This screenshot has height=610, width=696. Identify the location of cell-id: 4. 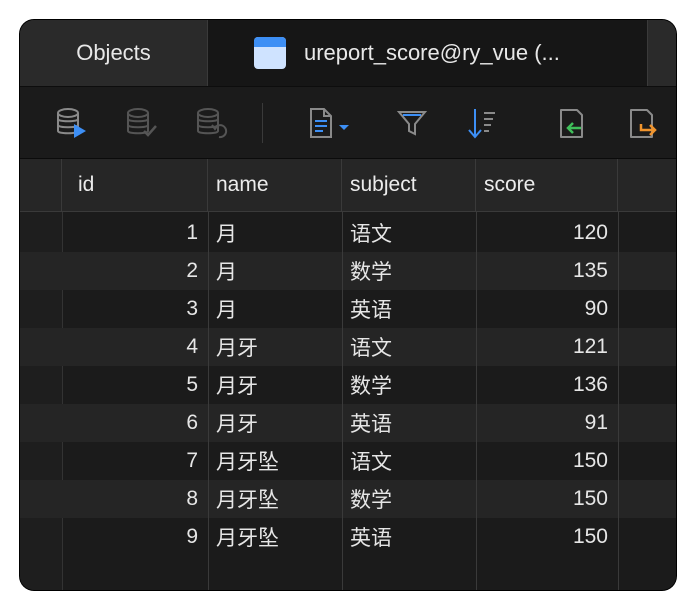
(135, 347).